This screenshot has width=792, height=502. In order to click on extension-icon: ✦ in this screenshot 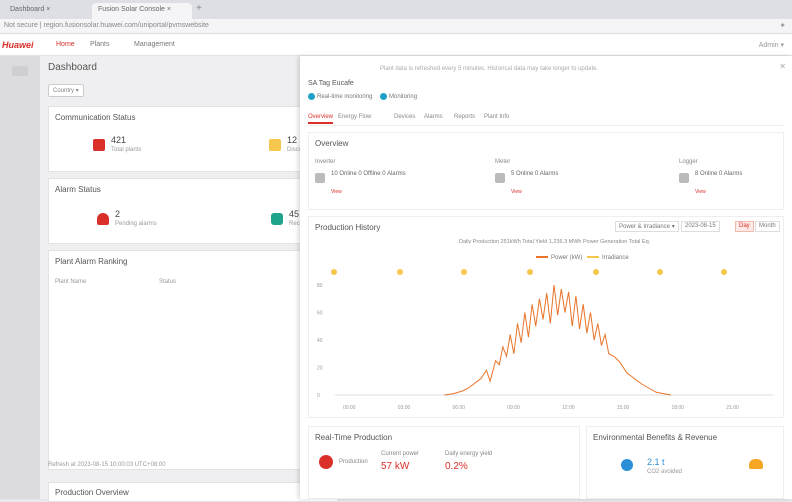, I will do `click(782, 25)`.